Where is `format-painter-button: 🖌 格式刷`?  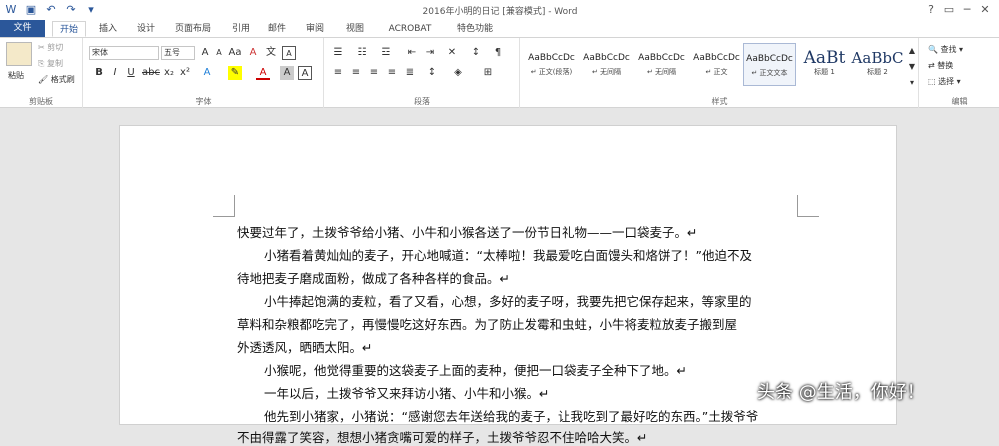 format-painter-button: 🖌 格式刷 is located at coordinates (56, 79).